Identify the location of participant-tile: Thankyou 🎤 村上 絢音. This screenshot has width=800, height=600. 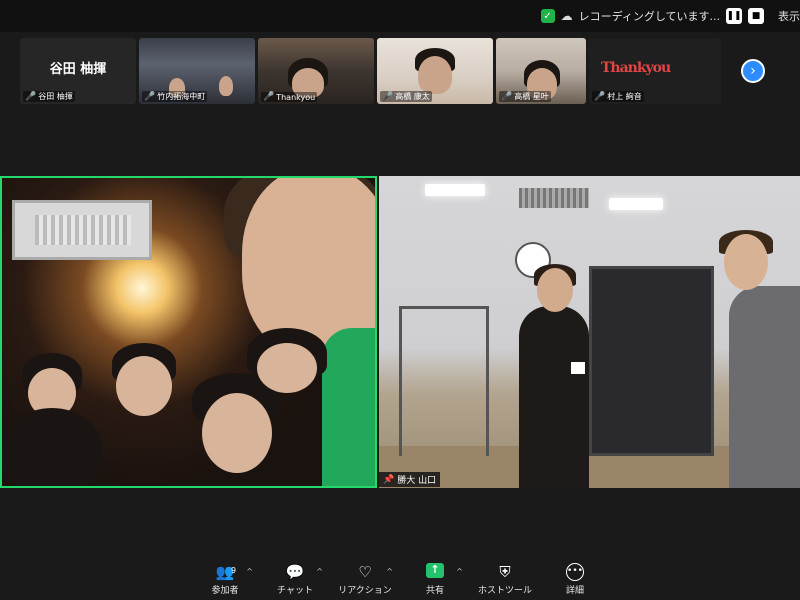
(655, 71).